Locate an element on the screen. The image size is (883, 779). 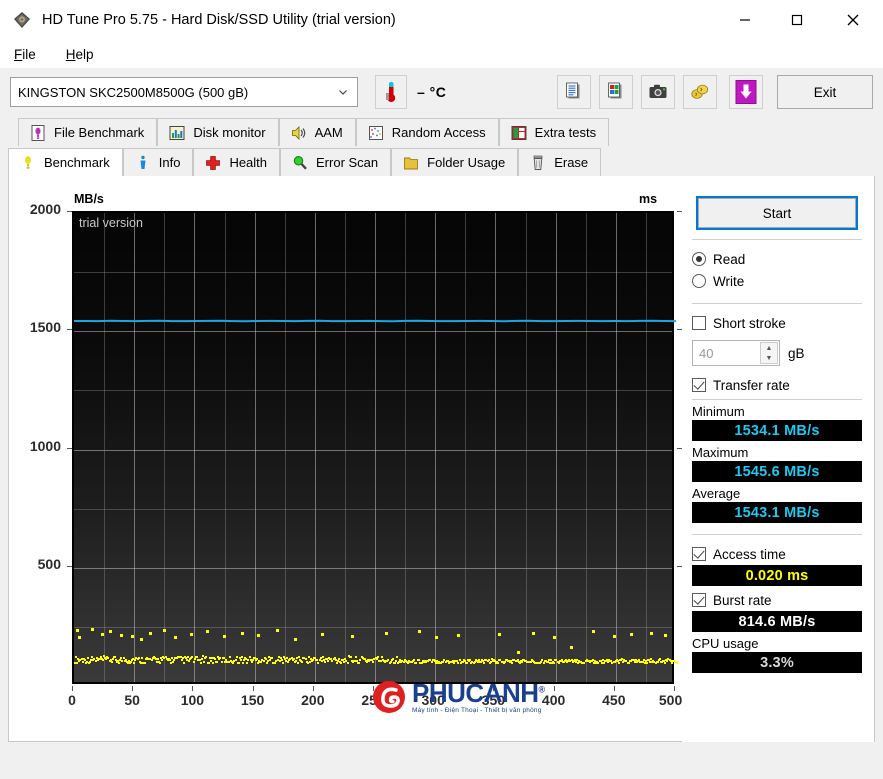
checkbox-burst-rate: Burst rate is located at coordinates (777, 600).